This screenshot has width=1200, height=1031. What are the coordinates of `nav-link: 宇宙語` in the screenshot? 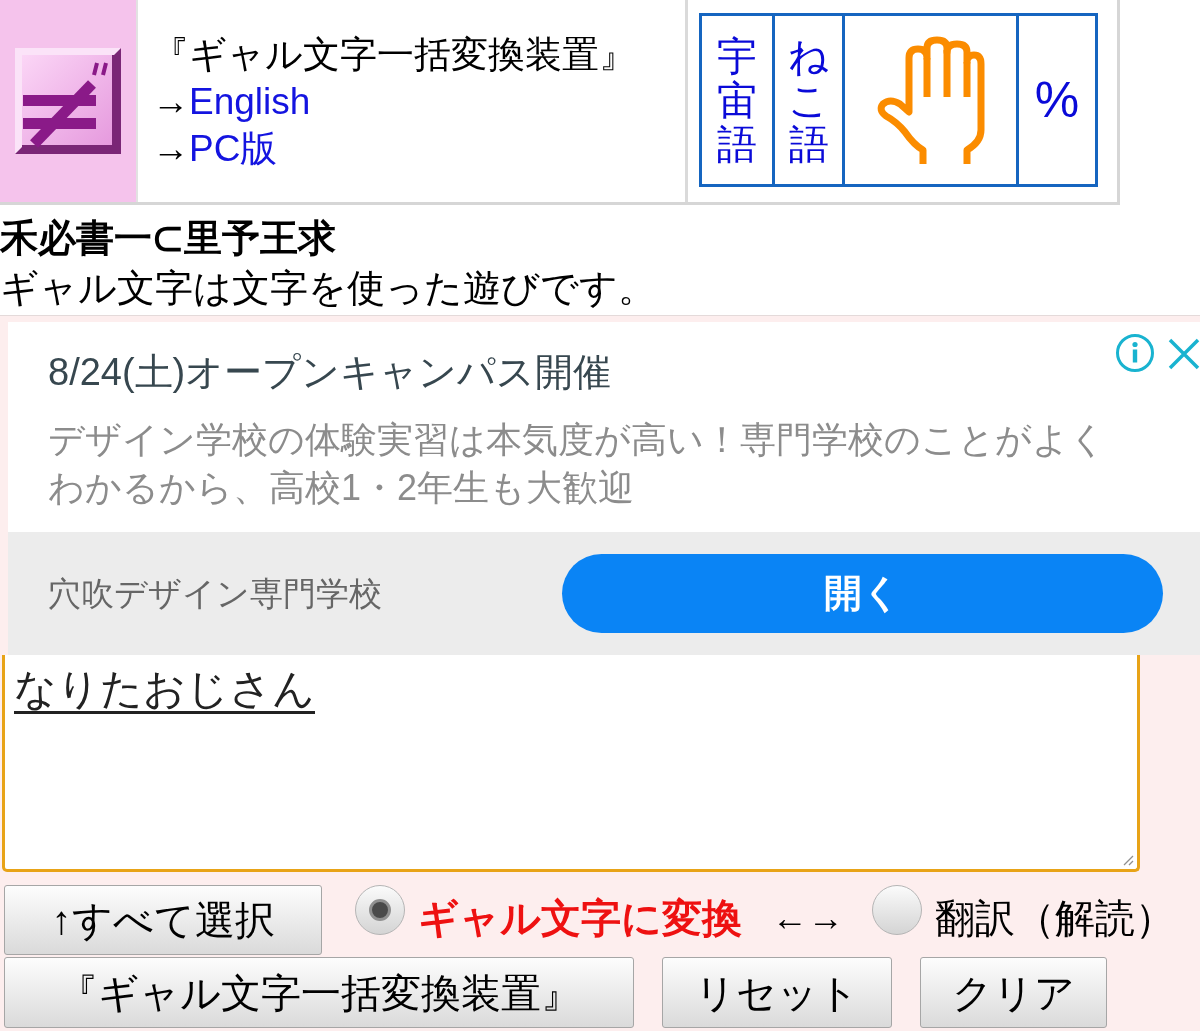 It's located at (737, 100).